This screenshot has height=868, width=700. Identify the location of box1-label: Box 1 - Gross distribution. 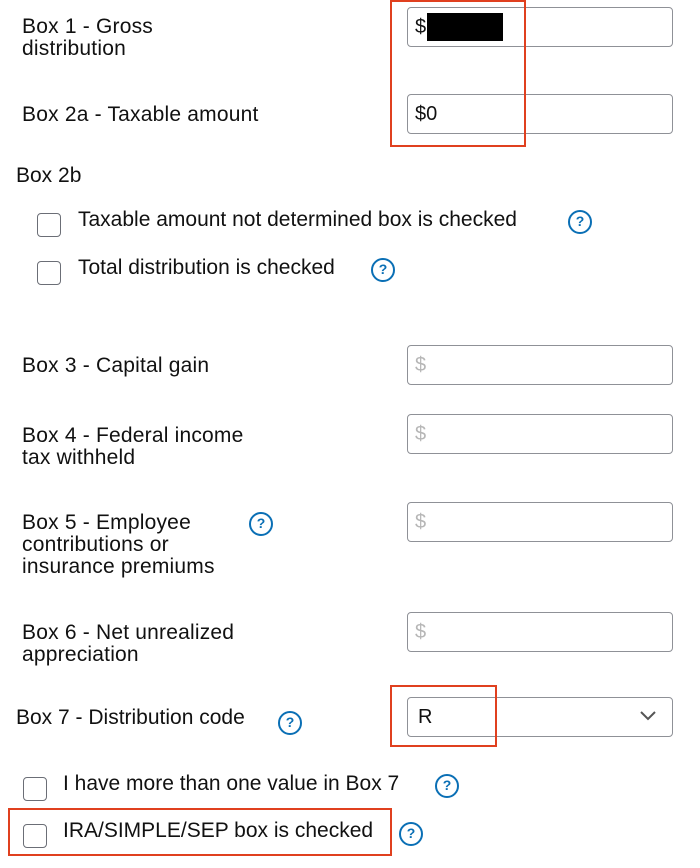
(87, 38).